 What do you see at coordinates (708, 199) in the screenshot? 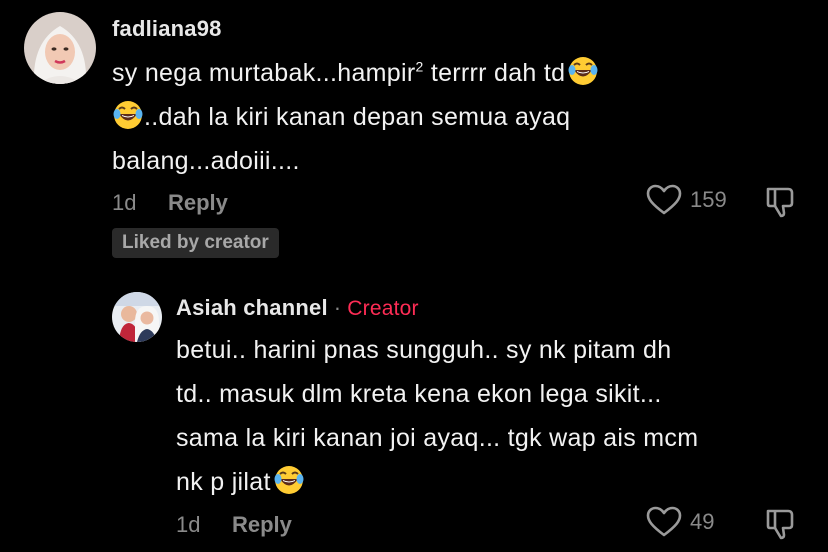
I see `like-count: 159` at bounding box center [708, 199].